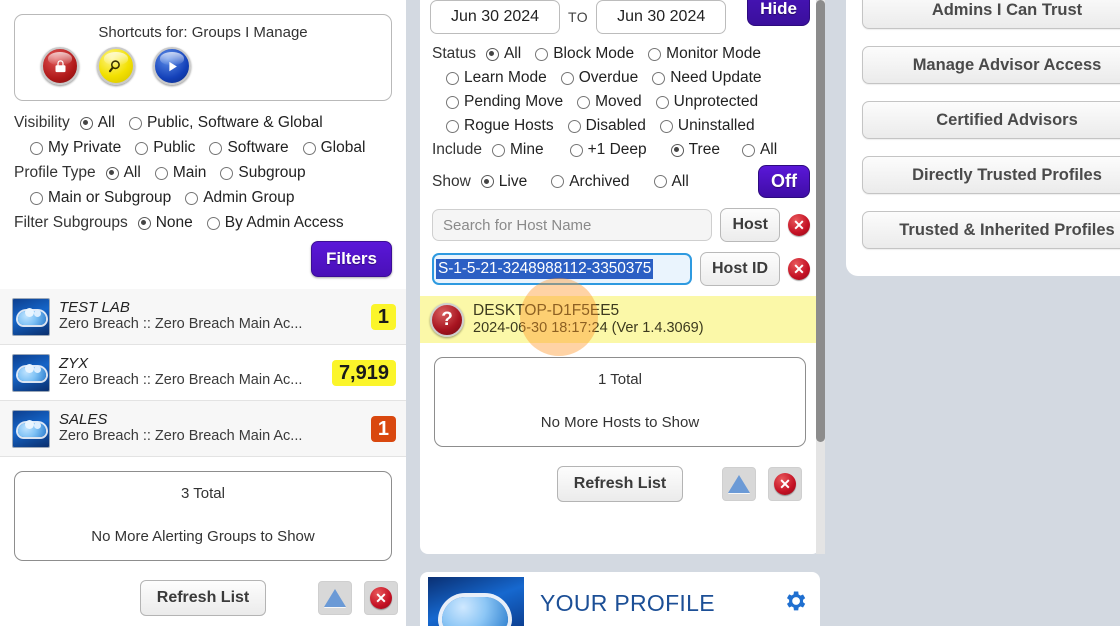 The image size is (1120, 626). Describe the element at coordinates (707, 78) in the screenshot. I see `status-option-need-update: Need Update` at that location.